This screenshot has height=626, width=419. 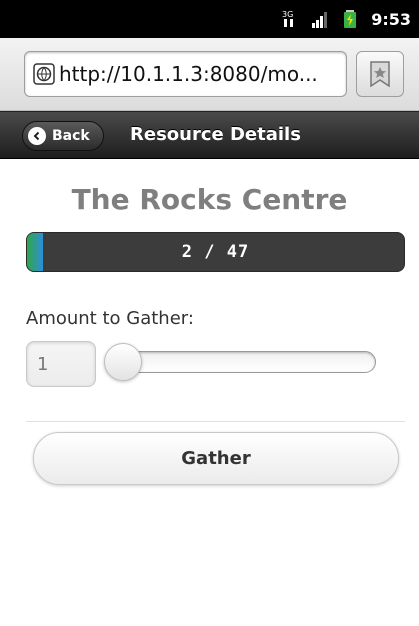 What do you see at coordinates (215, 421) in the screenshot?
I see `divider` at bounding box center [215, 421].